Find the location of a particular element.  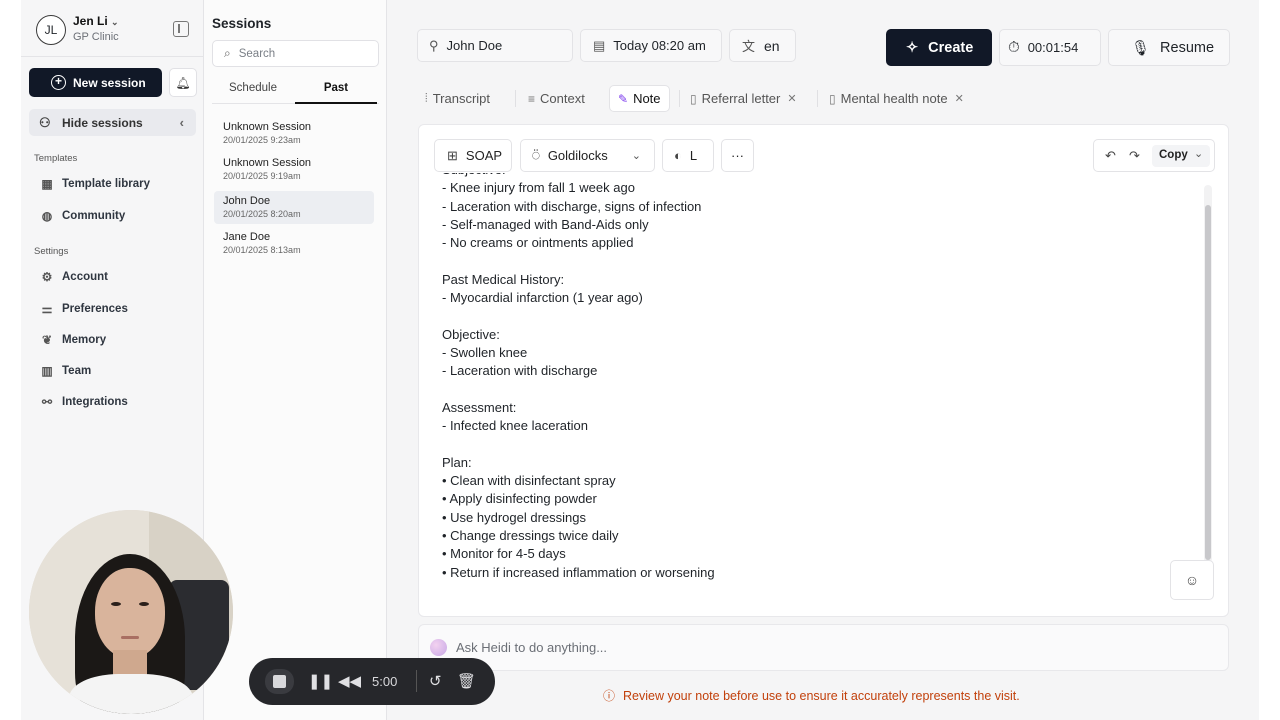

note-line: - Infected knee laceration is located at coordinates (515, 426).